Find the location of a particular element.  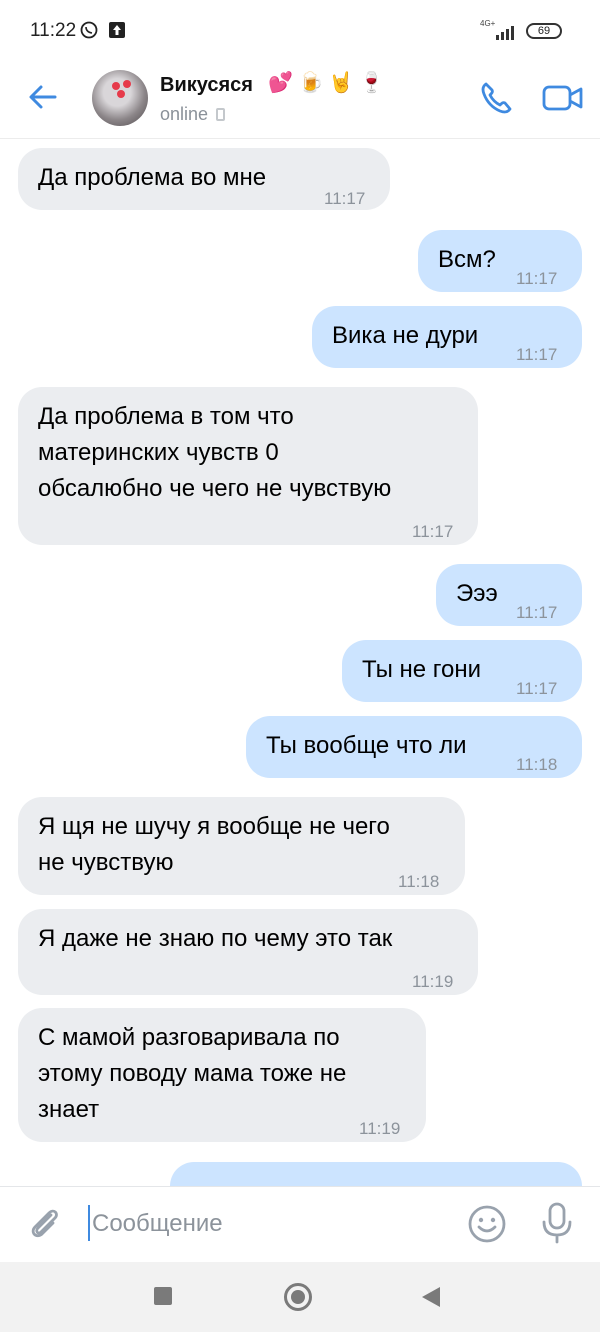

message-text: Ты вообще что ли is located at coordinates (366, 745).